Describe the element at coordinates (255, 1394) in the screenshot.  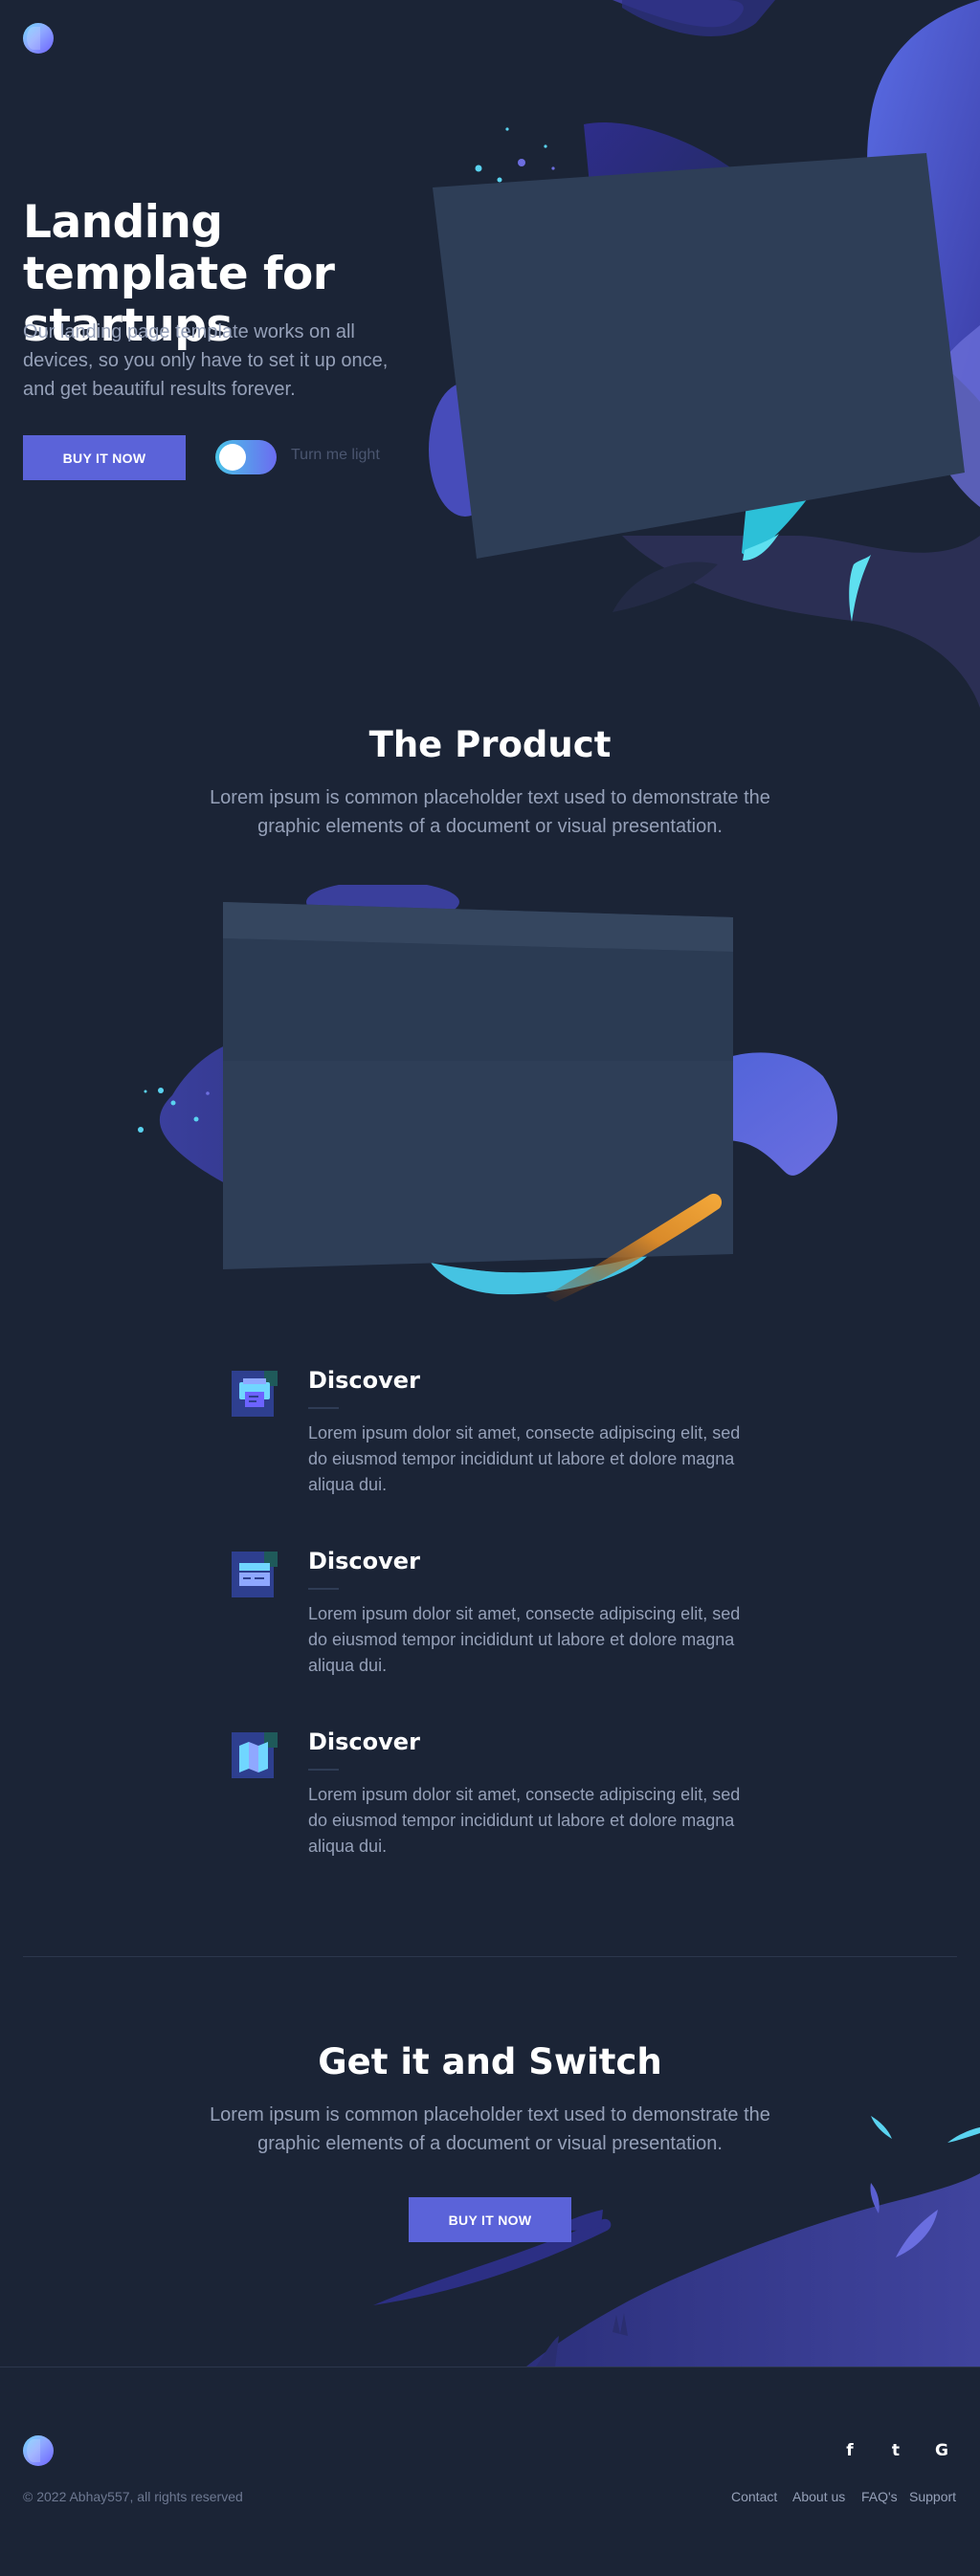
I see `printer-icon` at that location.